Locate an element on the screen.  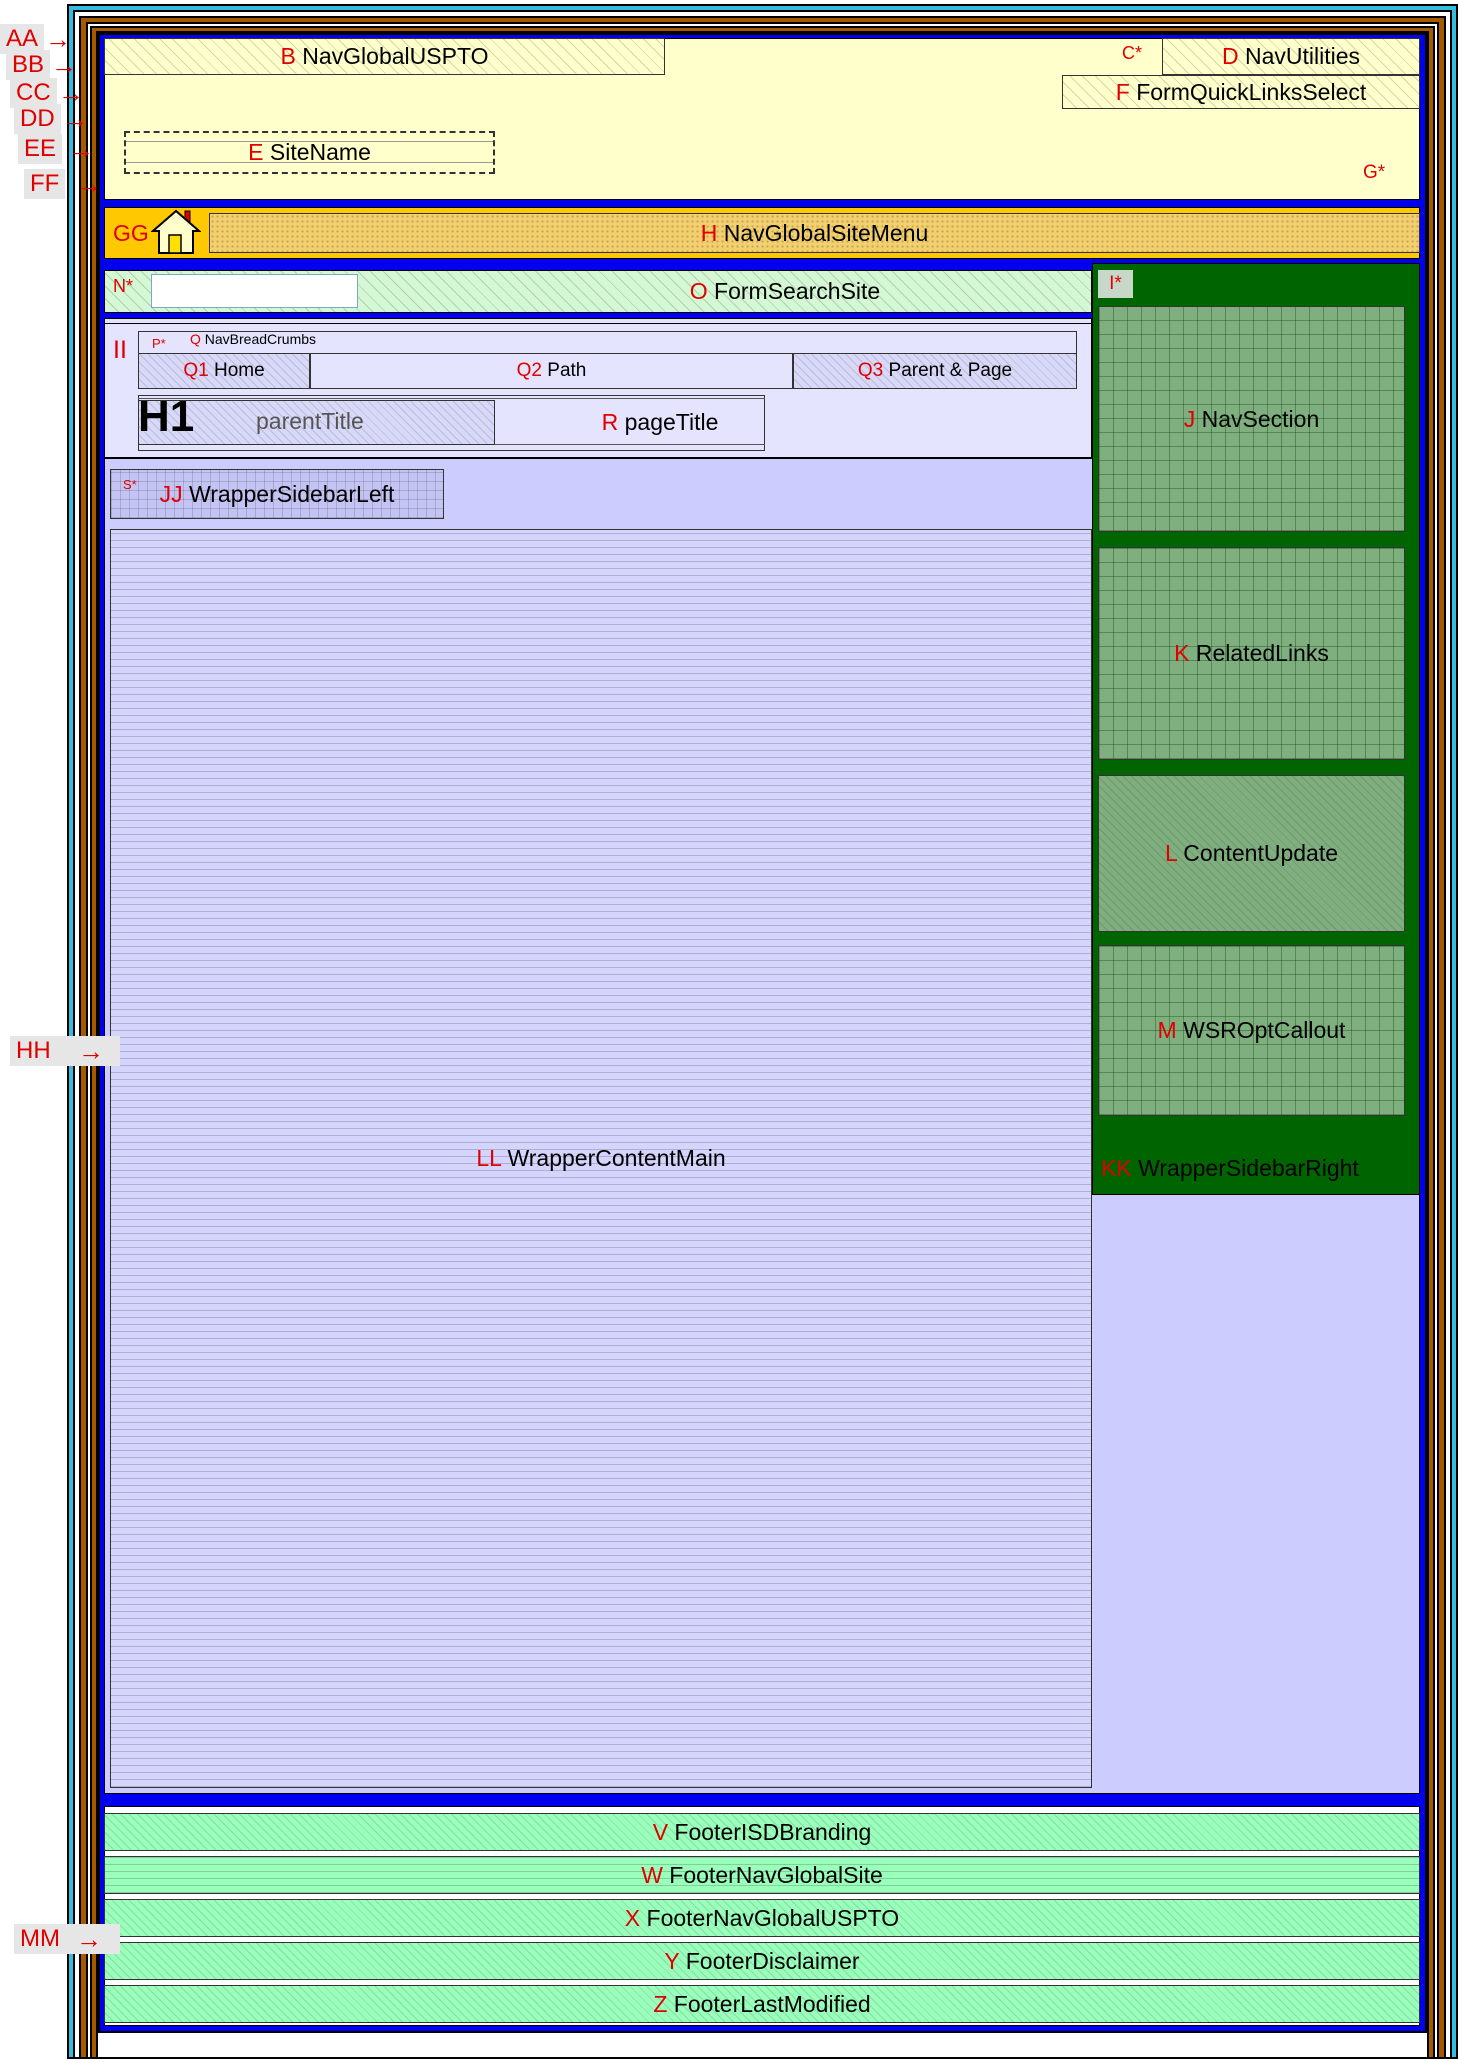
label-ff: FF is located at coordinates (45, 184).